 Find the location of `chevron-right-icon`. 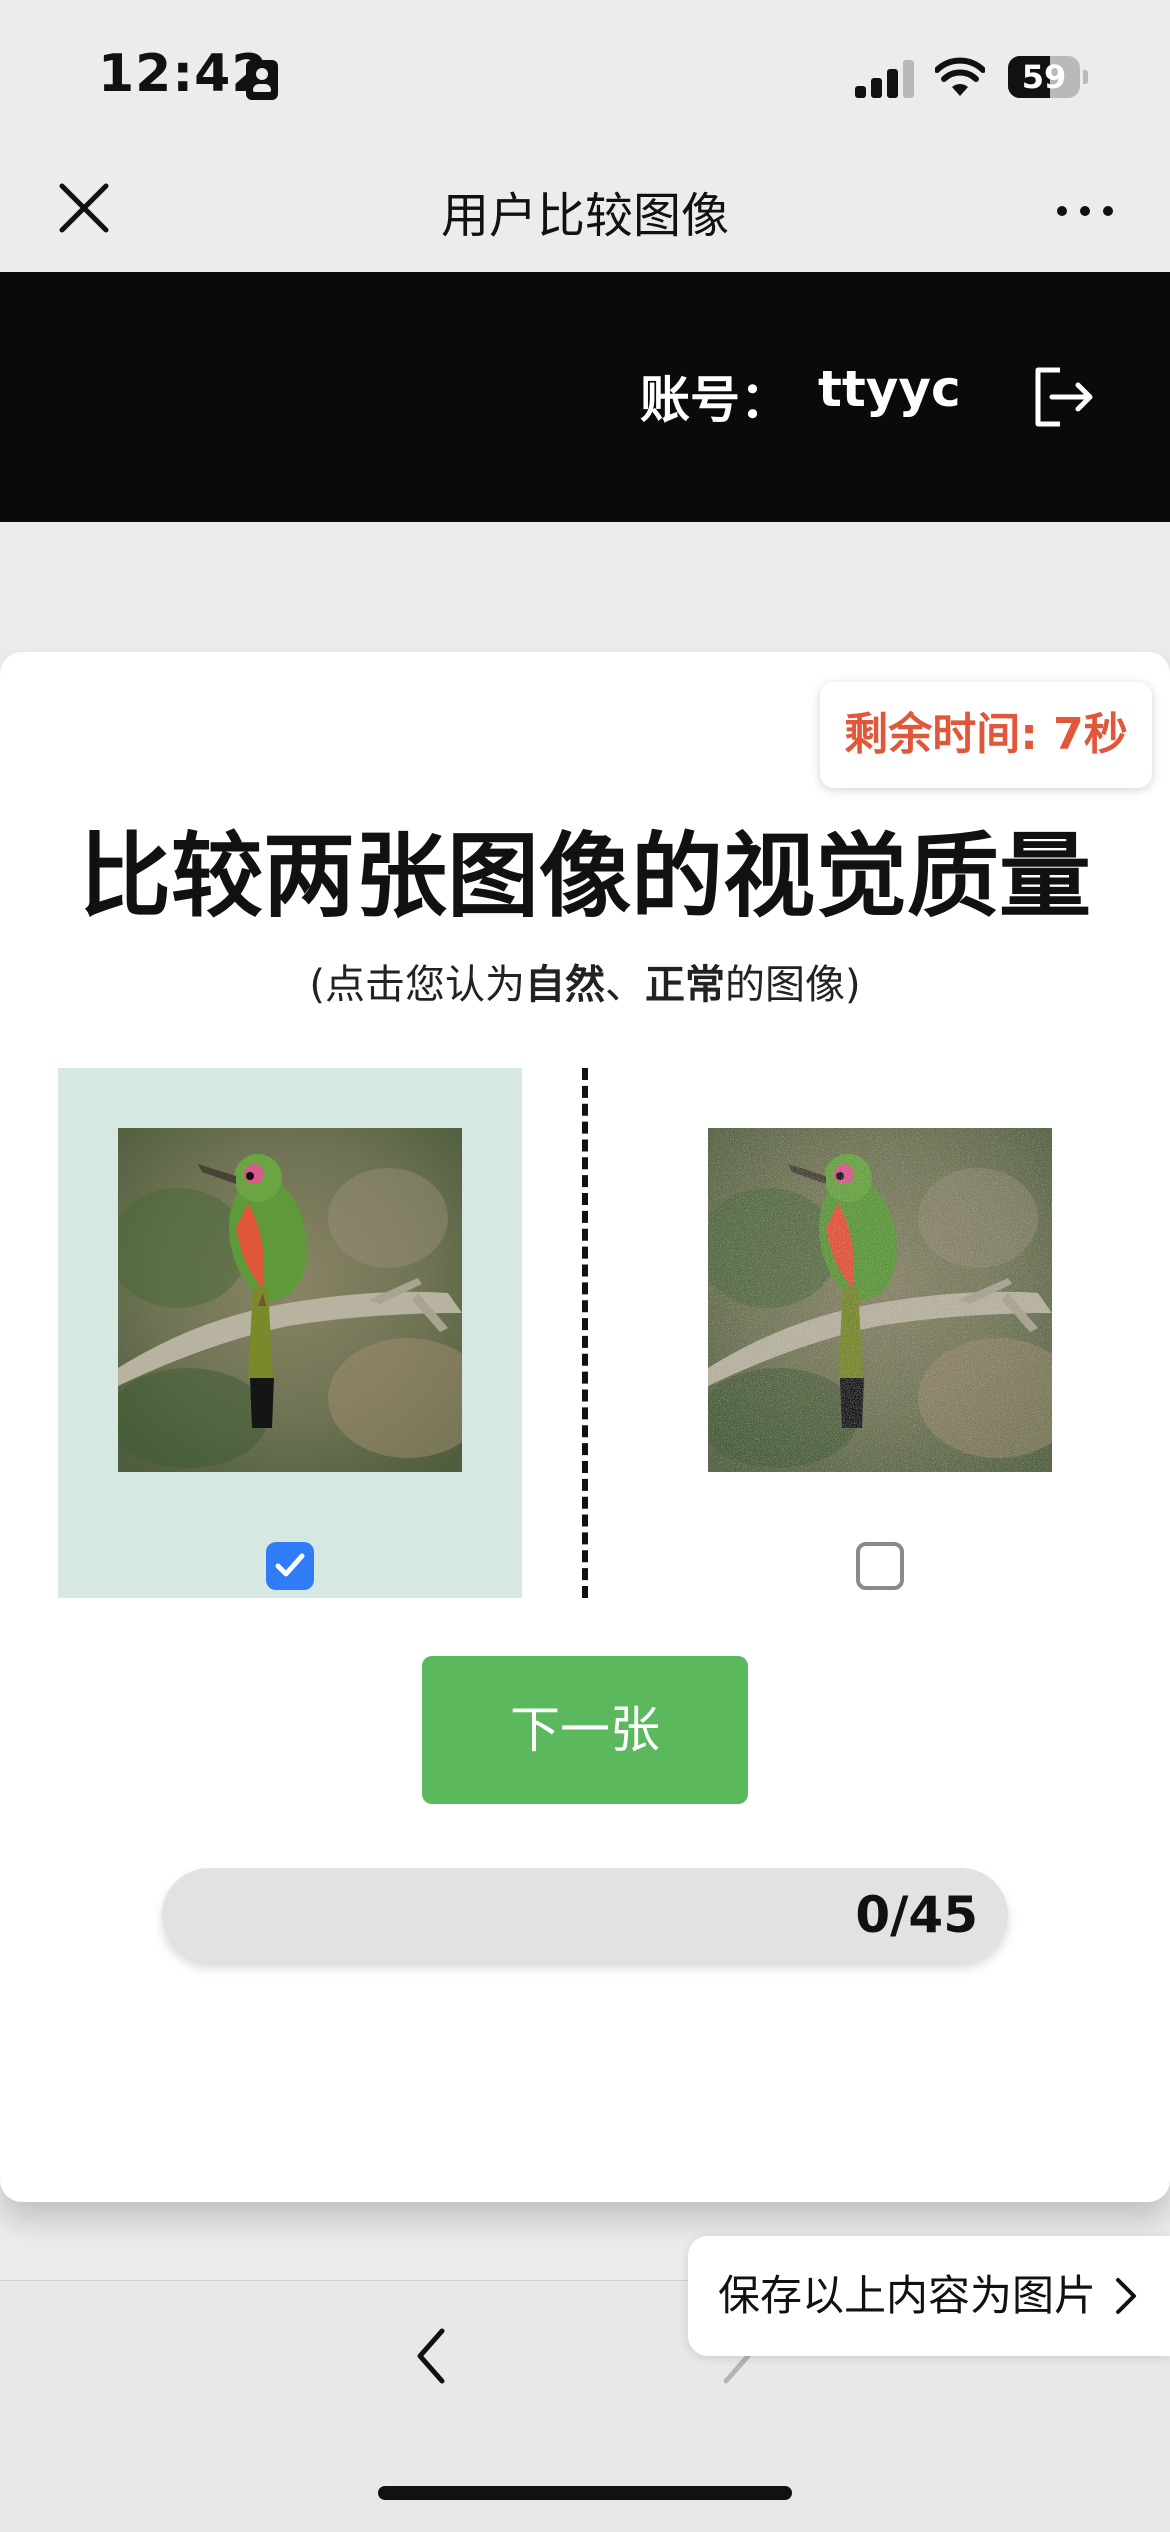

chevron-right-icon is located at coordinates (1126, 2296).